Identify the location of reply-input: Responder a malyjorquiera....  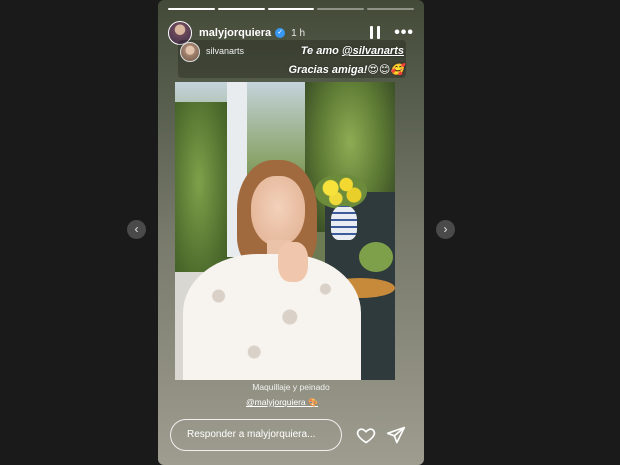
(256, 435).